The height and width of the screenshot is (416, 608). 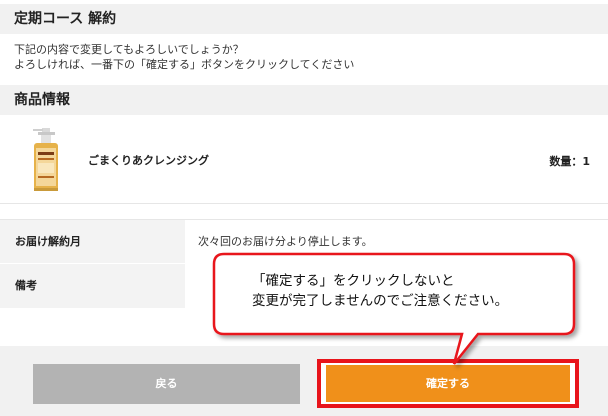 I want to click on section-title-product-info: 商品情報, so click(x=304, y=100).